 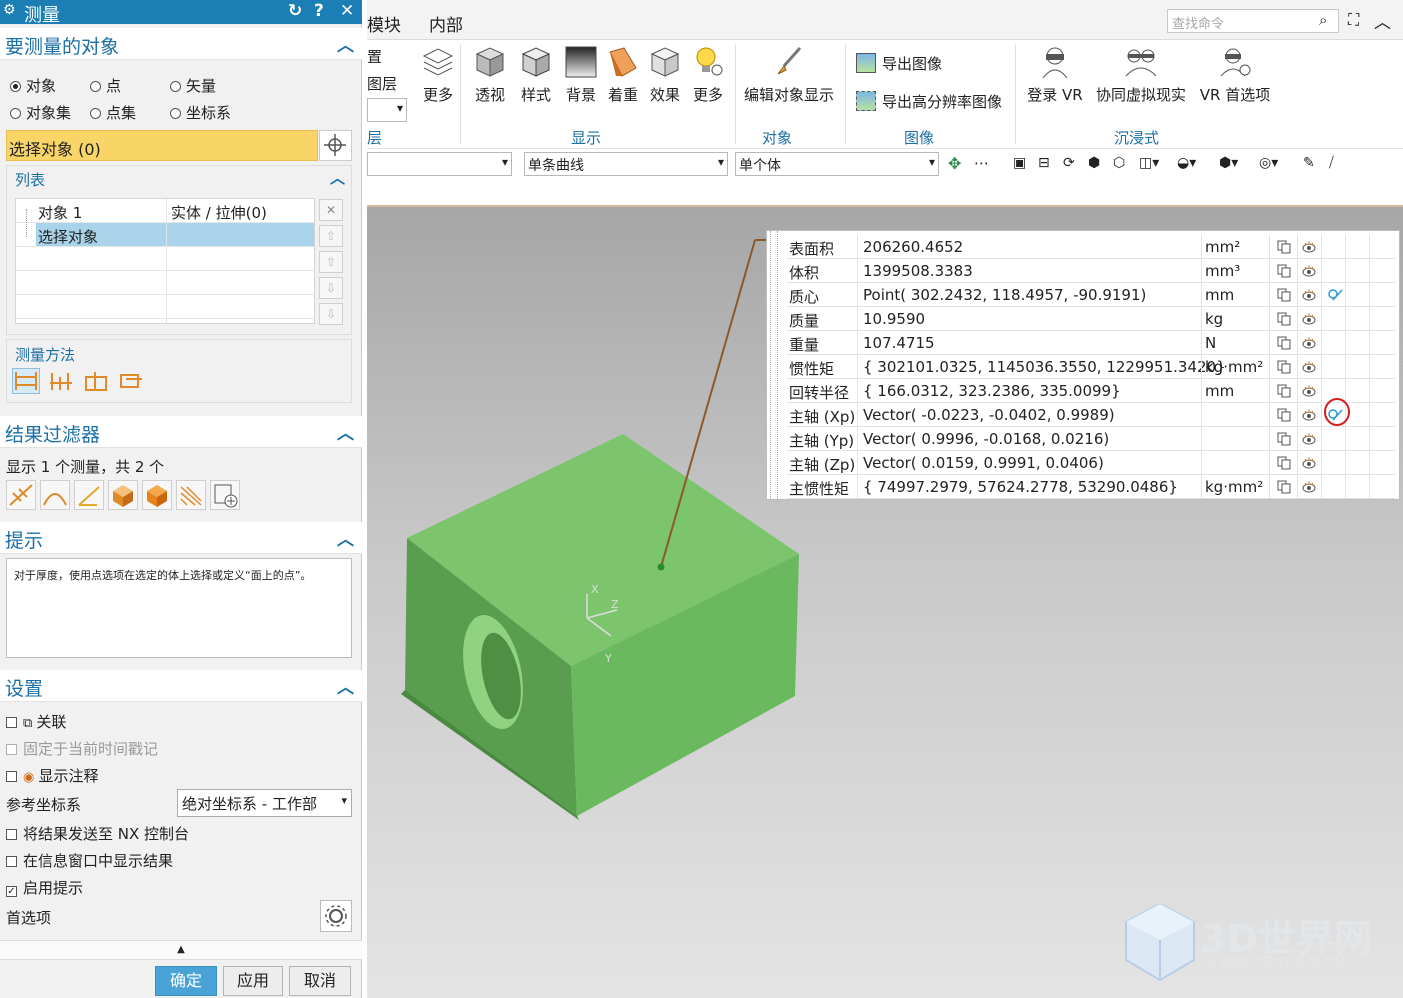 I want to click on select-object-field: 选择对象 (0), so click(x=162, y=145).